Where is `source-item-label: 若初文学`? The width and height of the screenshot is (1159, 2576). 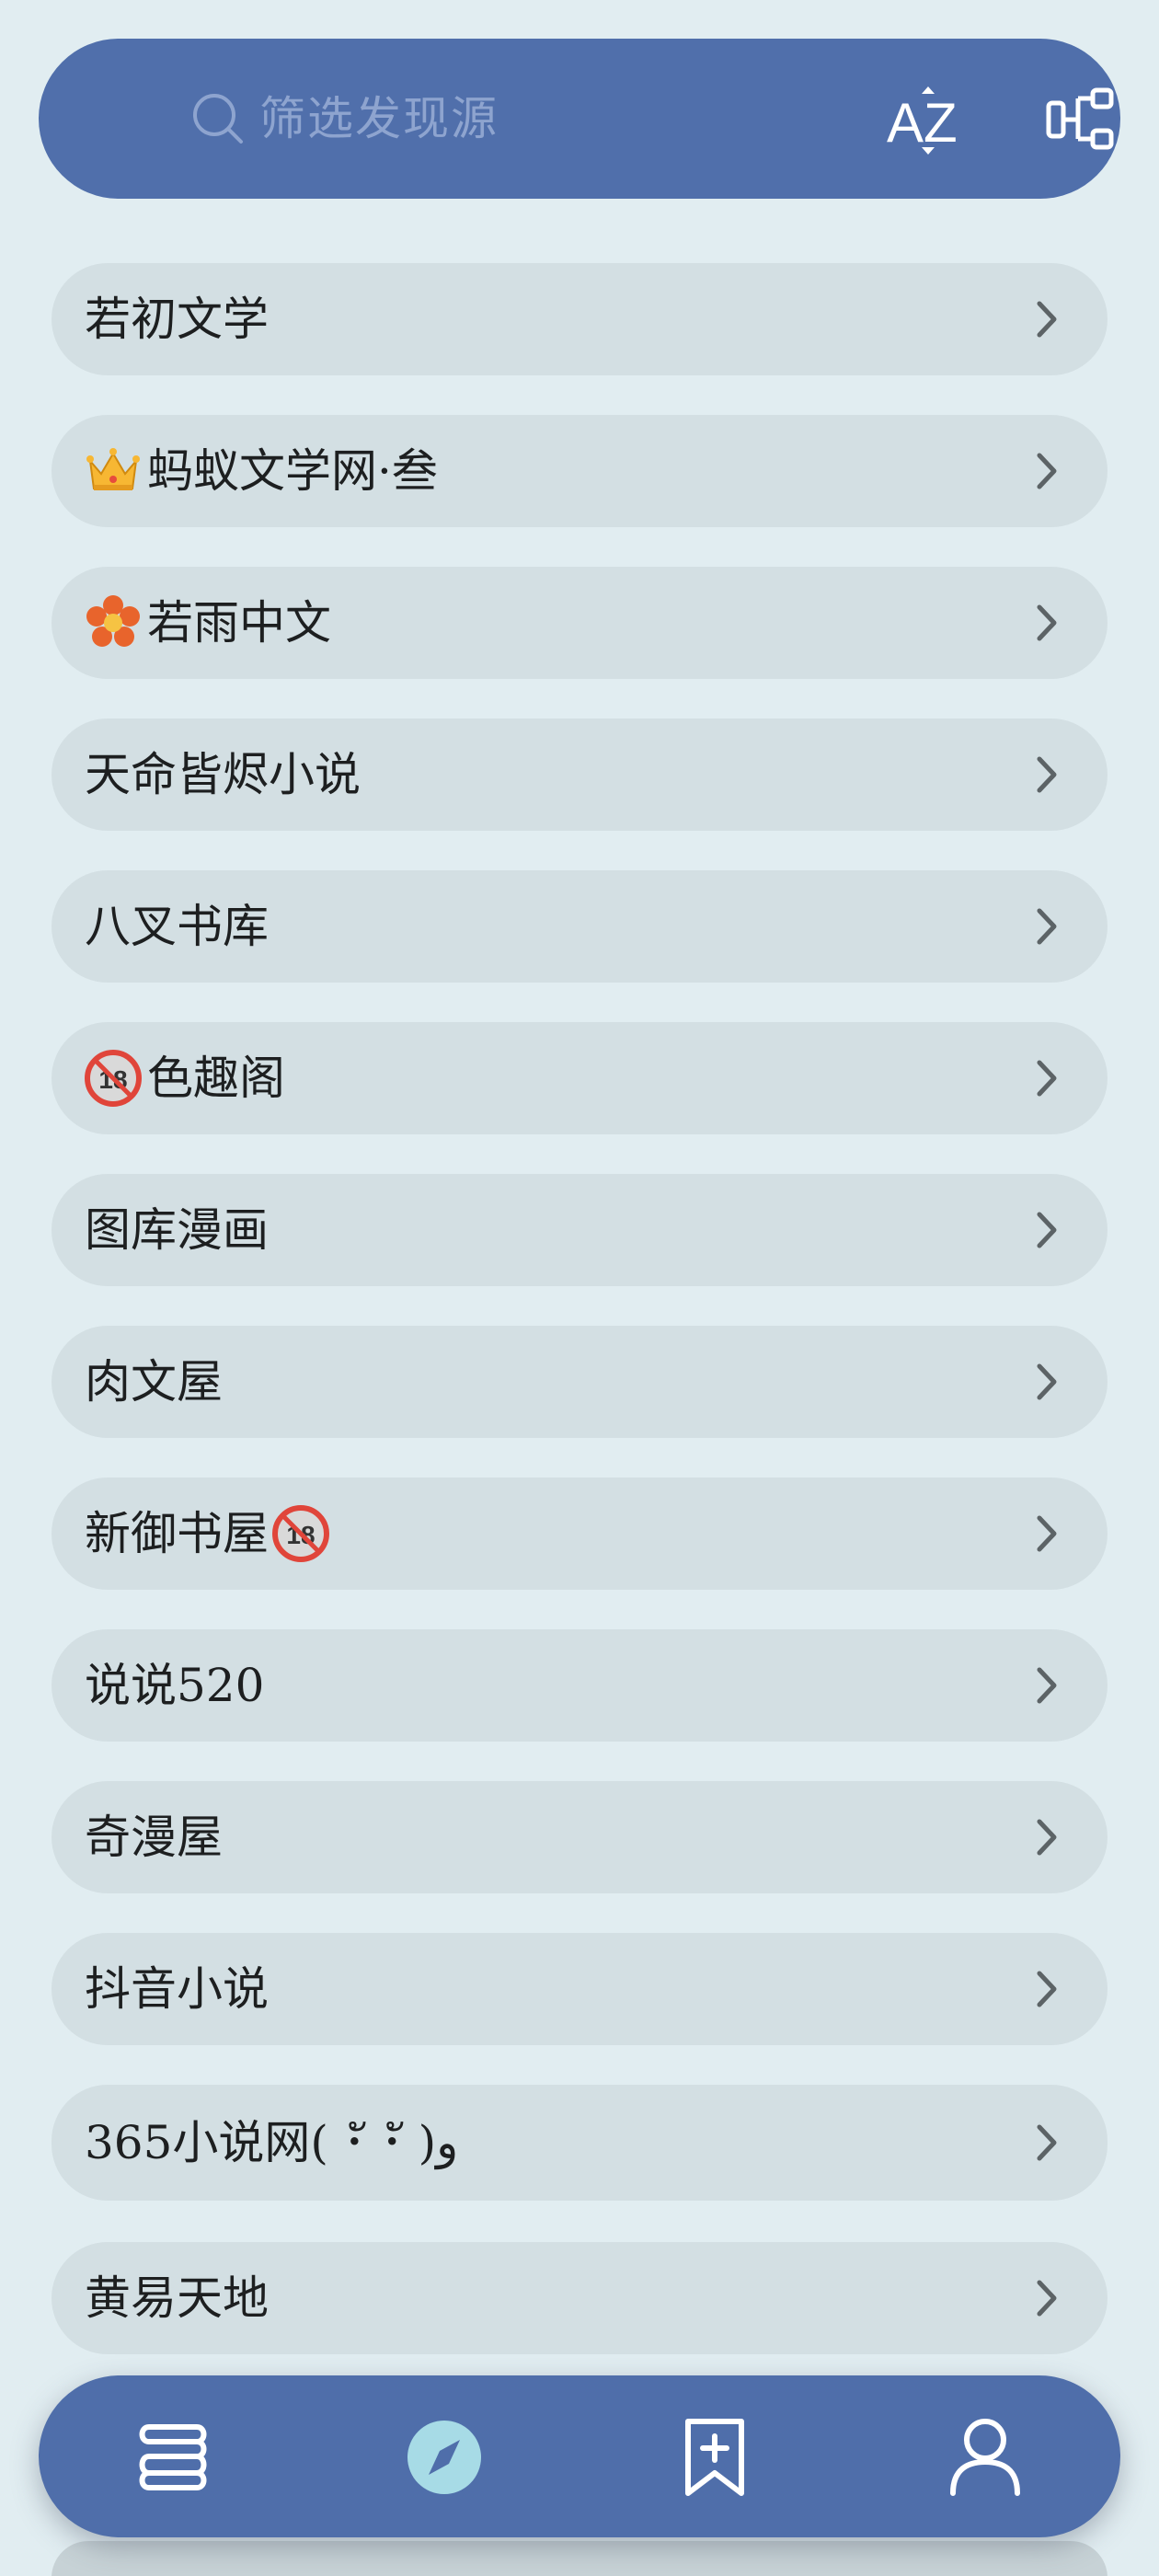
source-item-label: 若初文学 is located at coordinates (177, 319).